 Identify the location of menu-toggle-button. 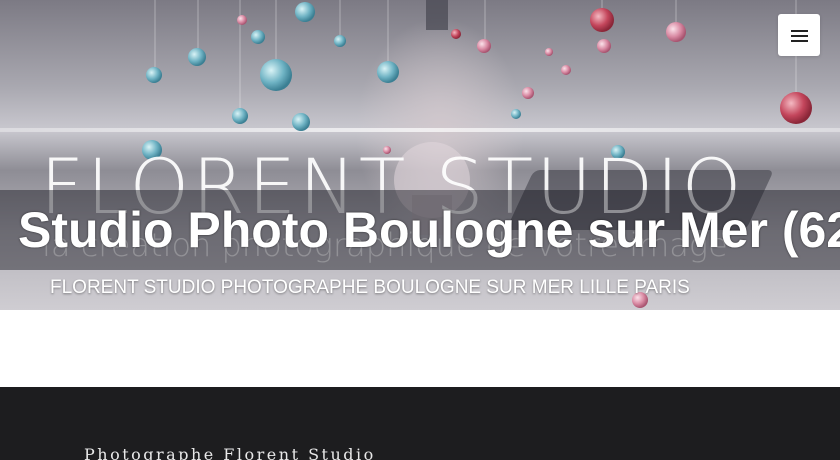
(799, 35).